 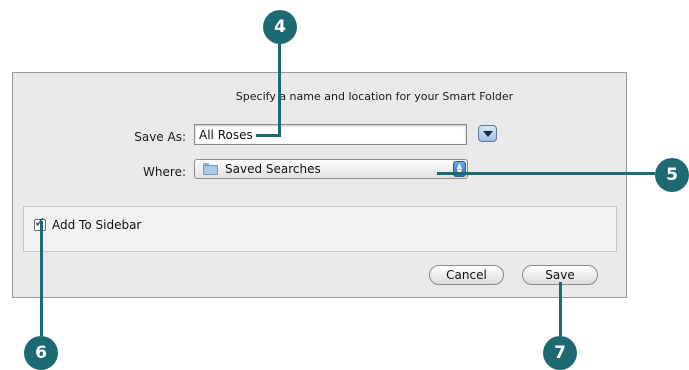 What do you see at coordinates (280, 27) in the screenshot?
I see `callout-badge-4: 4` at bounding box center [280, 27].